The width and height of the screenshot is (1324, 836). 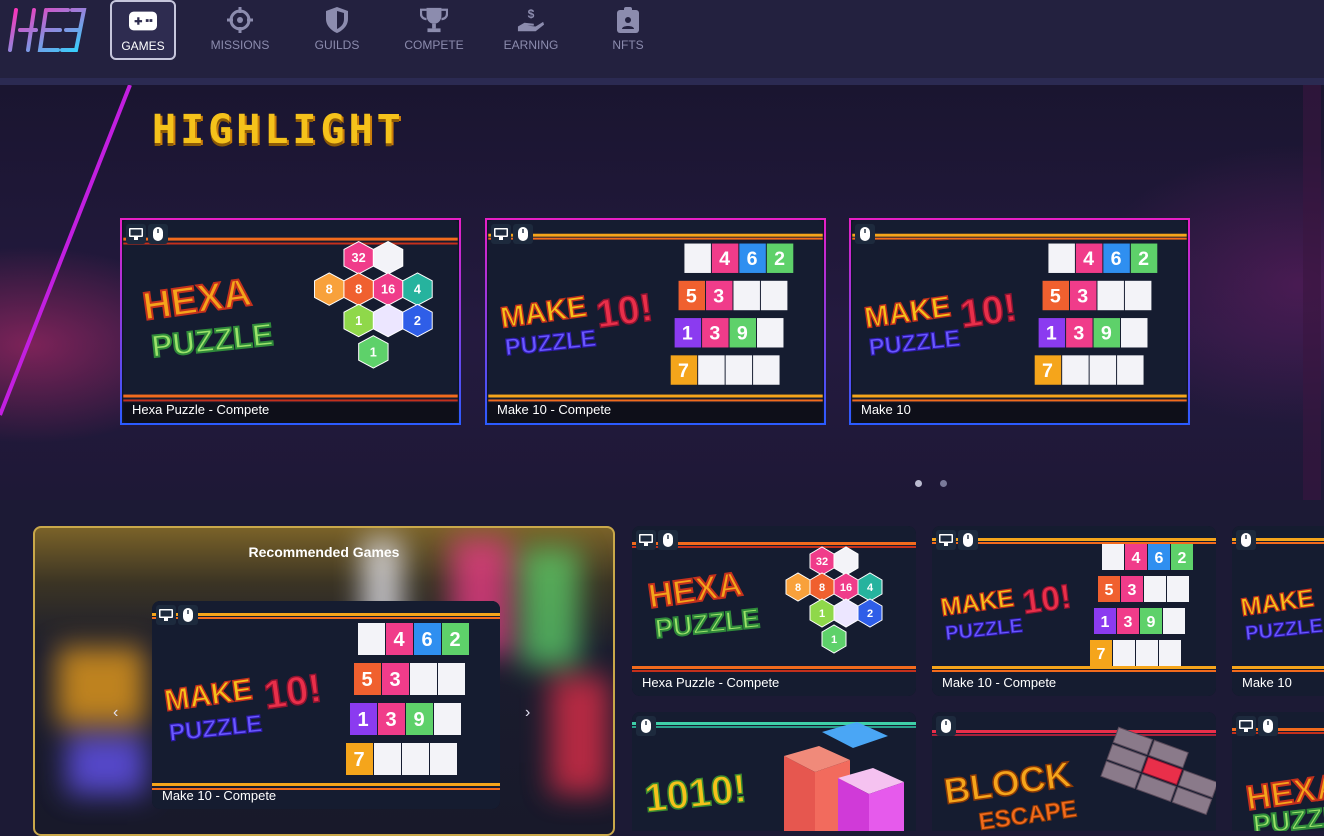 I want to click on game-card-block-escape: BLOCK ESCAPE, so click(x=1074, y=771).